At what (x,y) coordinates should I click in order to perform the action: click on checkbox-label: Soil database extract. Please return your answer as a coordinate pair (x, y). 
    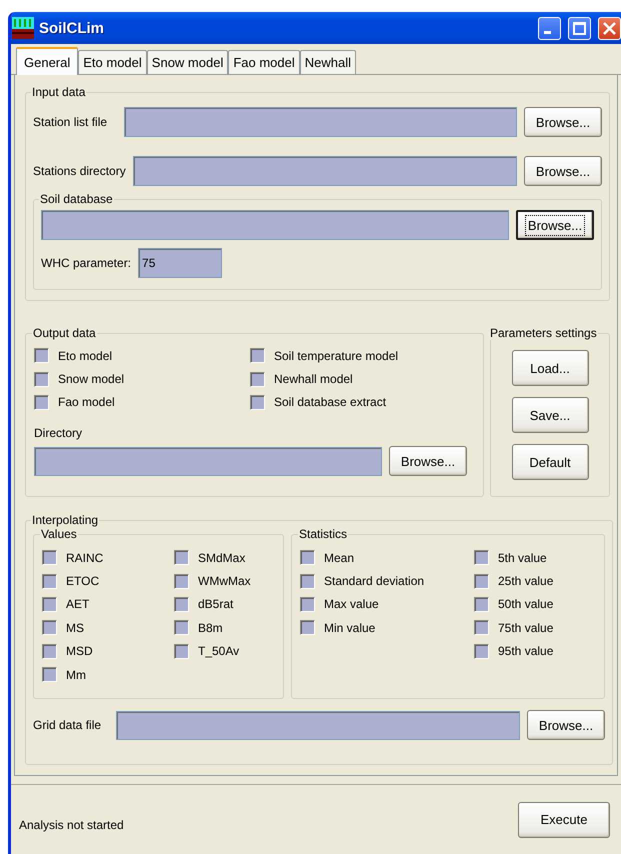
    Looking at the image, I should click on (330, 402).